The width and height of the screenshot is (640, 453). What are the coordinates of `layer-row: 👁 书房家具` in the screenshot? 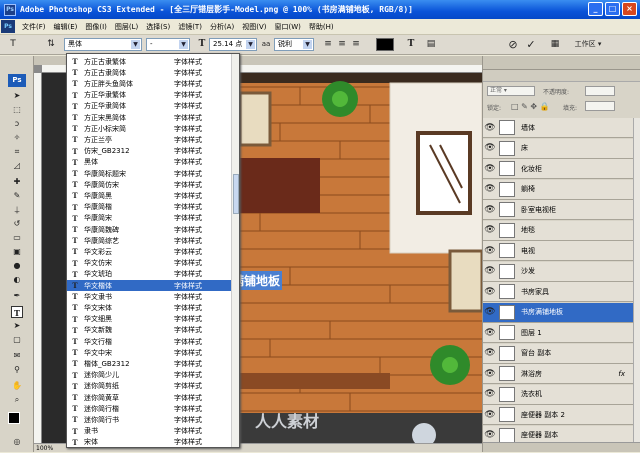 It's located at (558, 292).